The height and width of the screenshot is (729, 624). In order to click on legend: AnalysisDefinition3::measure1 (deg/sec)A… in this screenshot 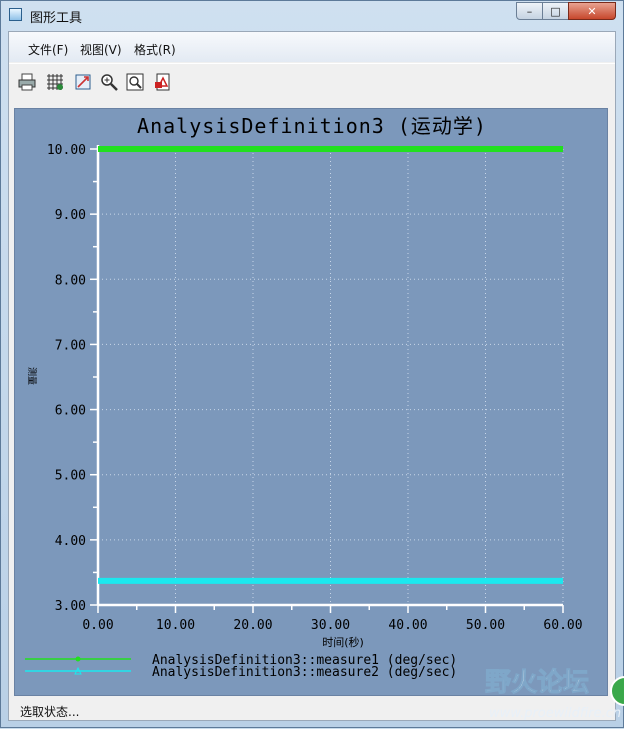, I will do `click(241, 666)`.